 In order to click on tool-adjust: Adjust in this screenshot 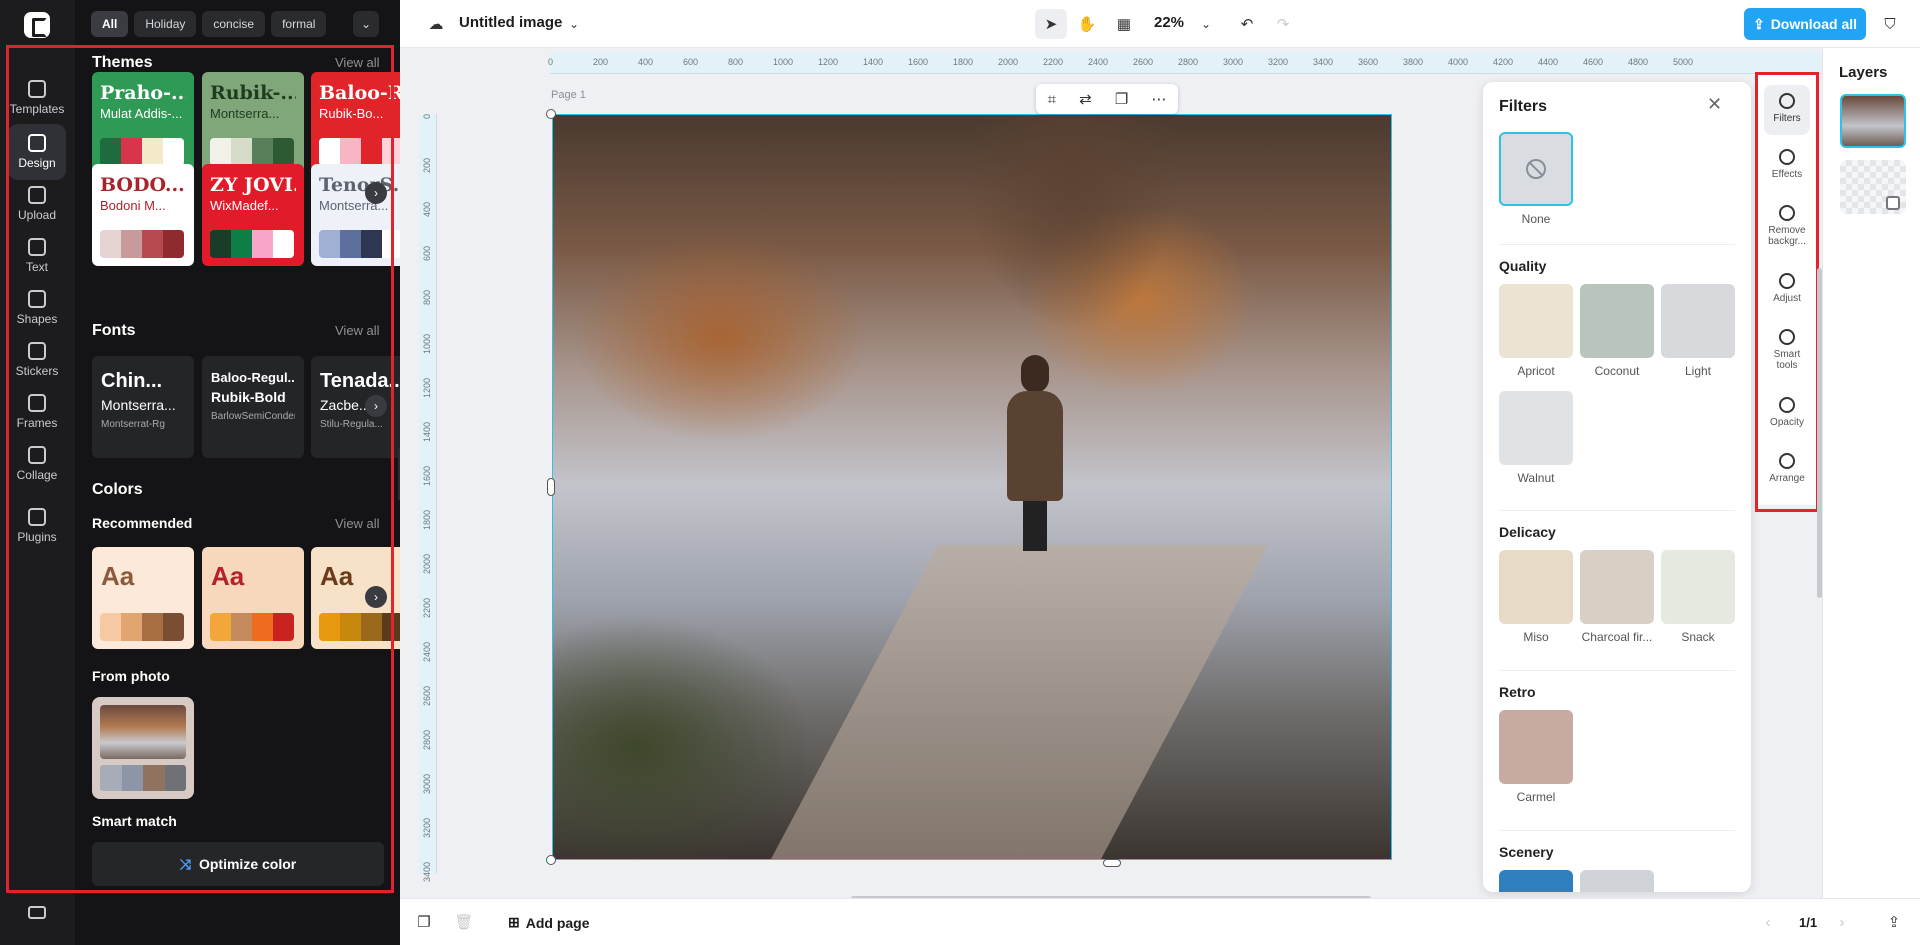, I will do `click(1787, 290)`.